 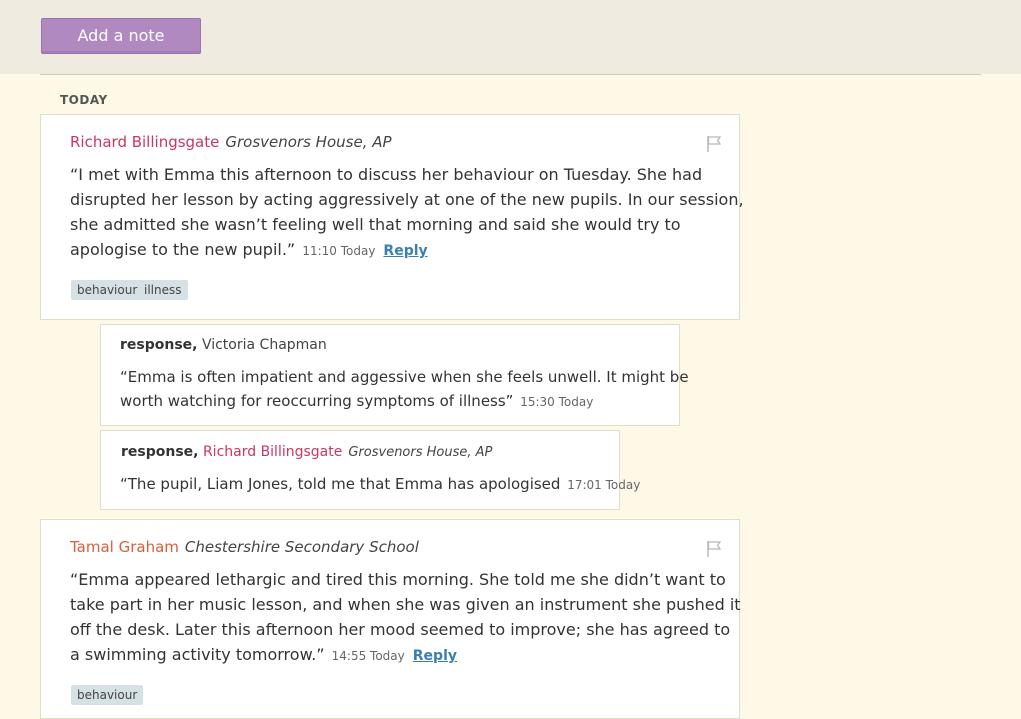 What do you see at coordinates (510, 74) in the screenshot?
I see `divider` at bounding box center [510, 74].